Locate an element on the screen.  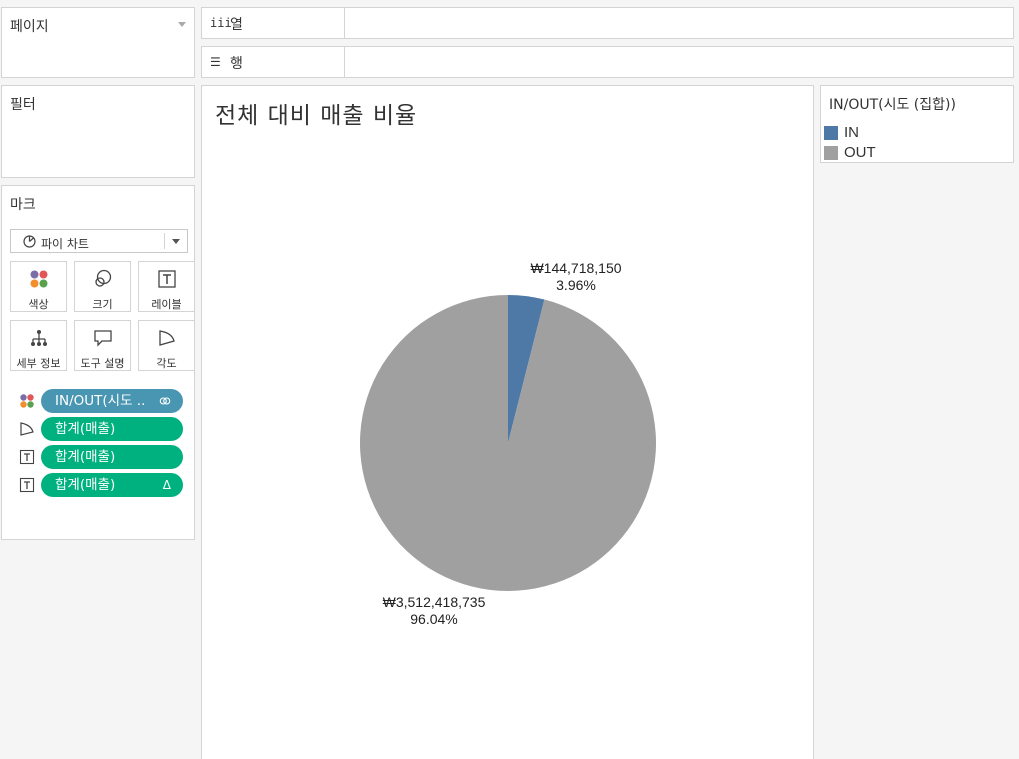
rows-shelf: ☰ 행 is located at coordinates (607, 62).